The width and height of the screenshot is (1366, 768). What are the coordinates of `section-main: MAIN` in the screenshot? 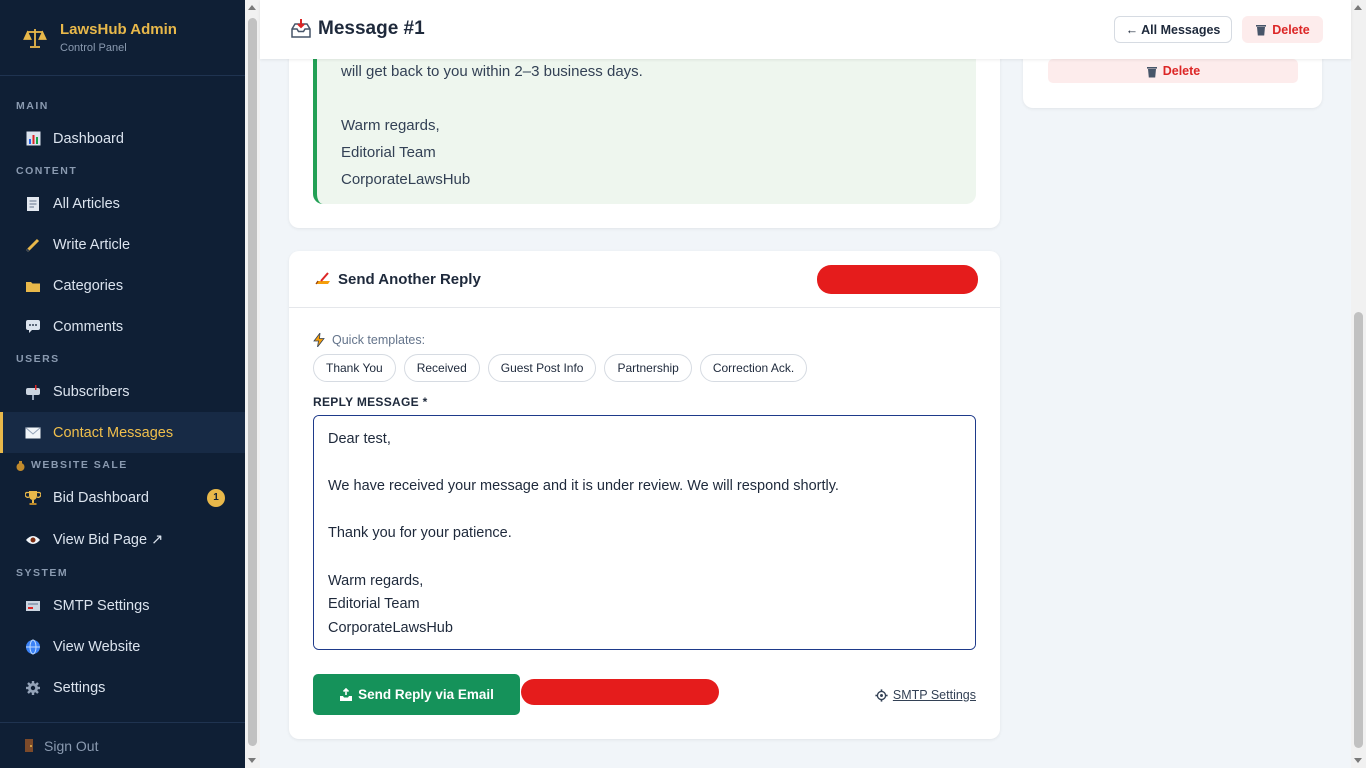 It's located at (32, 106).